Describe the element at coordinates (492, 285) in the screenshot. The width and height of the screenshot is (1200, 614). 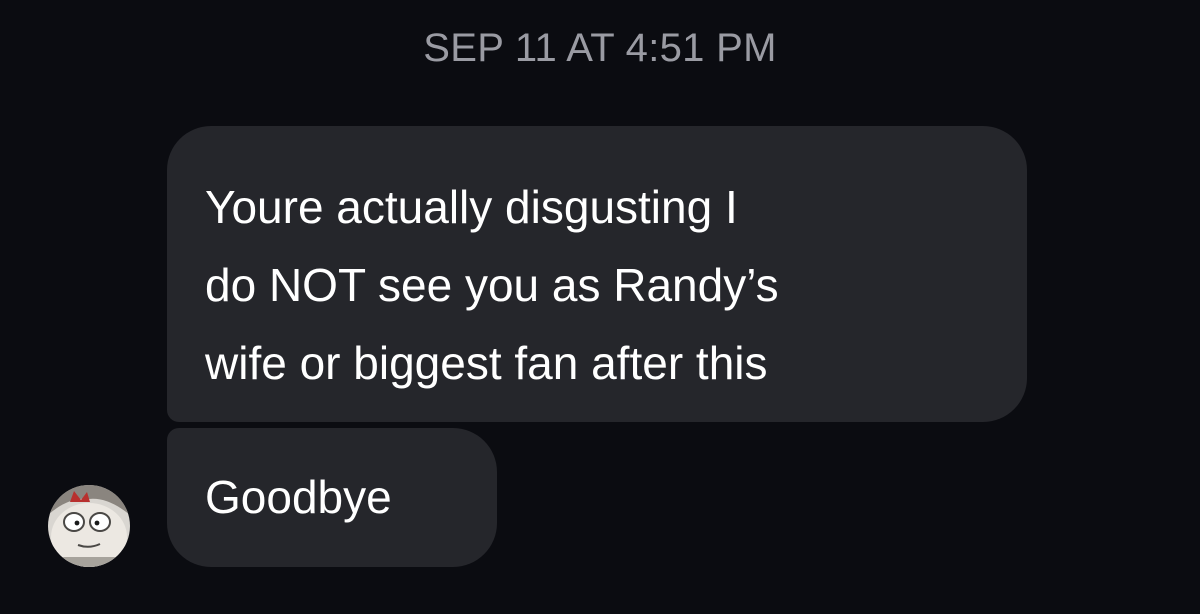
I see `message-text-line: do NOT see you as Randy’s` at that location.